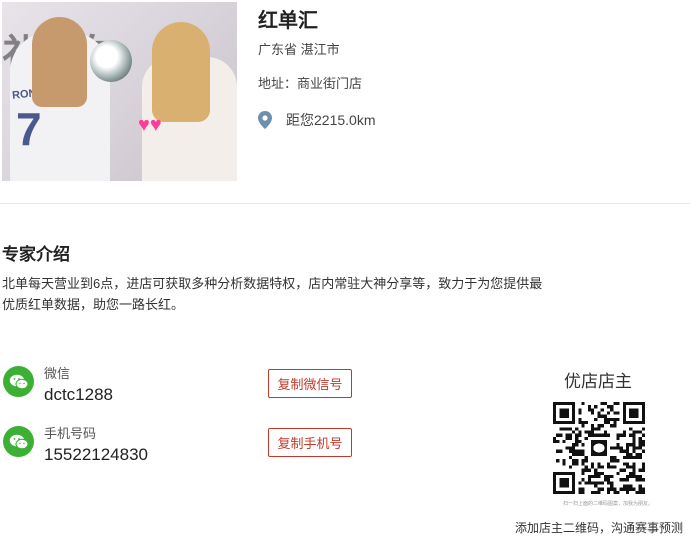 This screenshot has width=690, height=536. What do you see at coordinates (93, 304) in the screenshot?
I see `intro-line-2: 优质红单数据，助您一路长红。` at bounding box center [93, 304].